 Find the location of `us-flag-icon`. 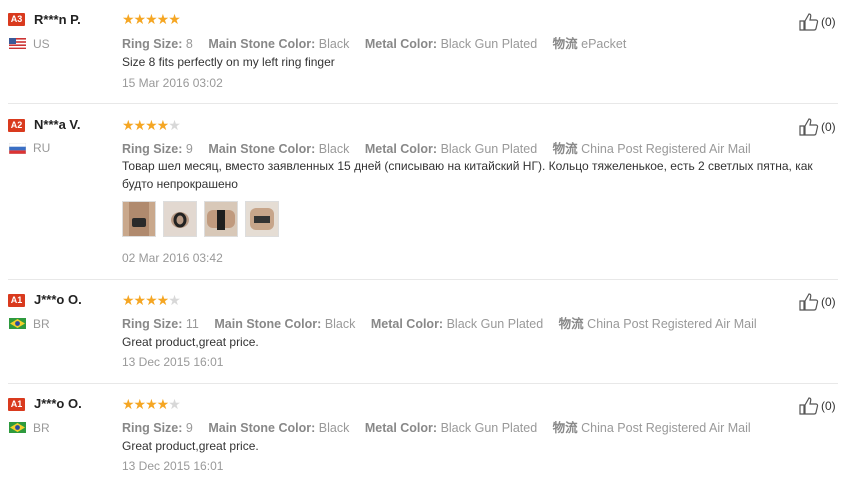

us-flag-icon is located at coordinates (17, 43).